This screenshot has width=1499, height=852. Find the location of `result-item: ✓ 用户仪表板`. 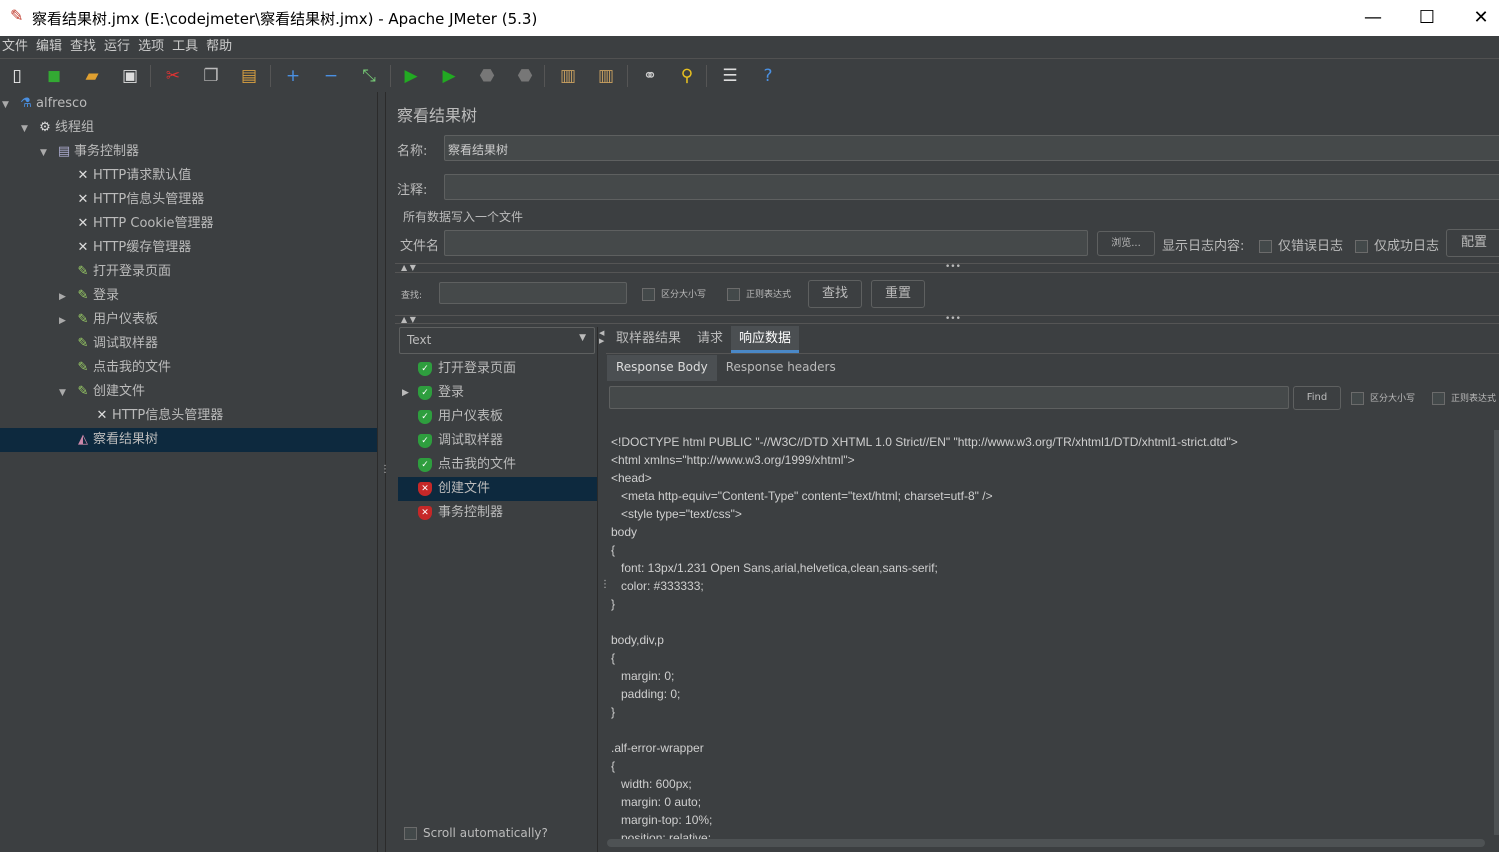

result-item: ✓ 用户仪表板 is located at coordinates (497, 417).